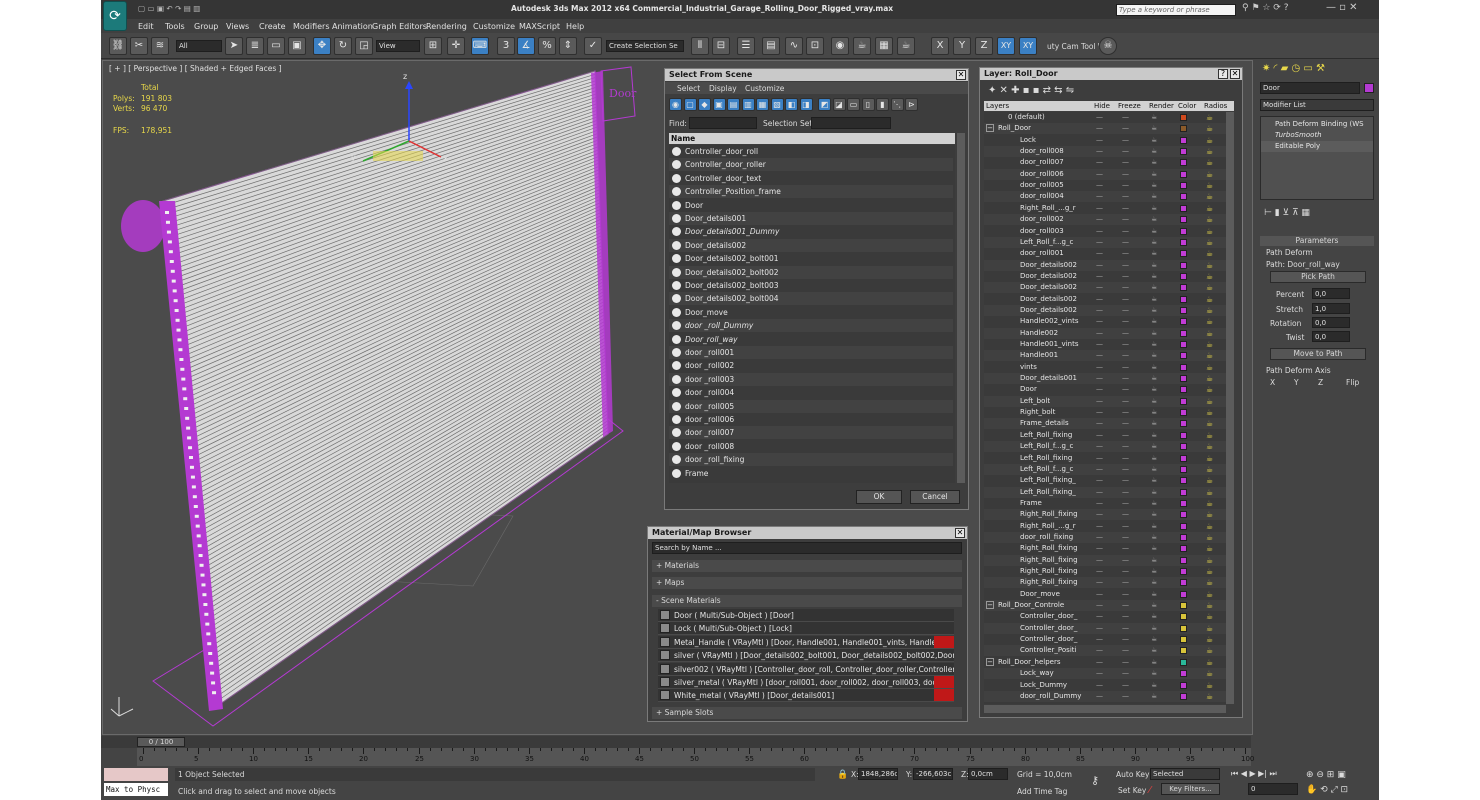  I want to click on select-rotate-button: ↻, so click(343, 46).